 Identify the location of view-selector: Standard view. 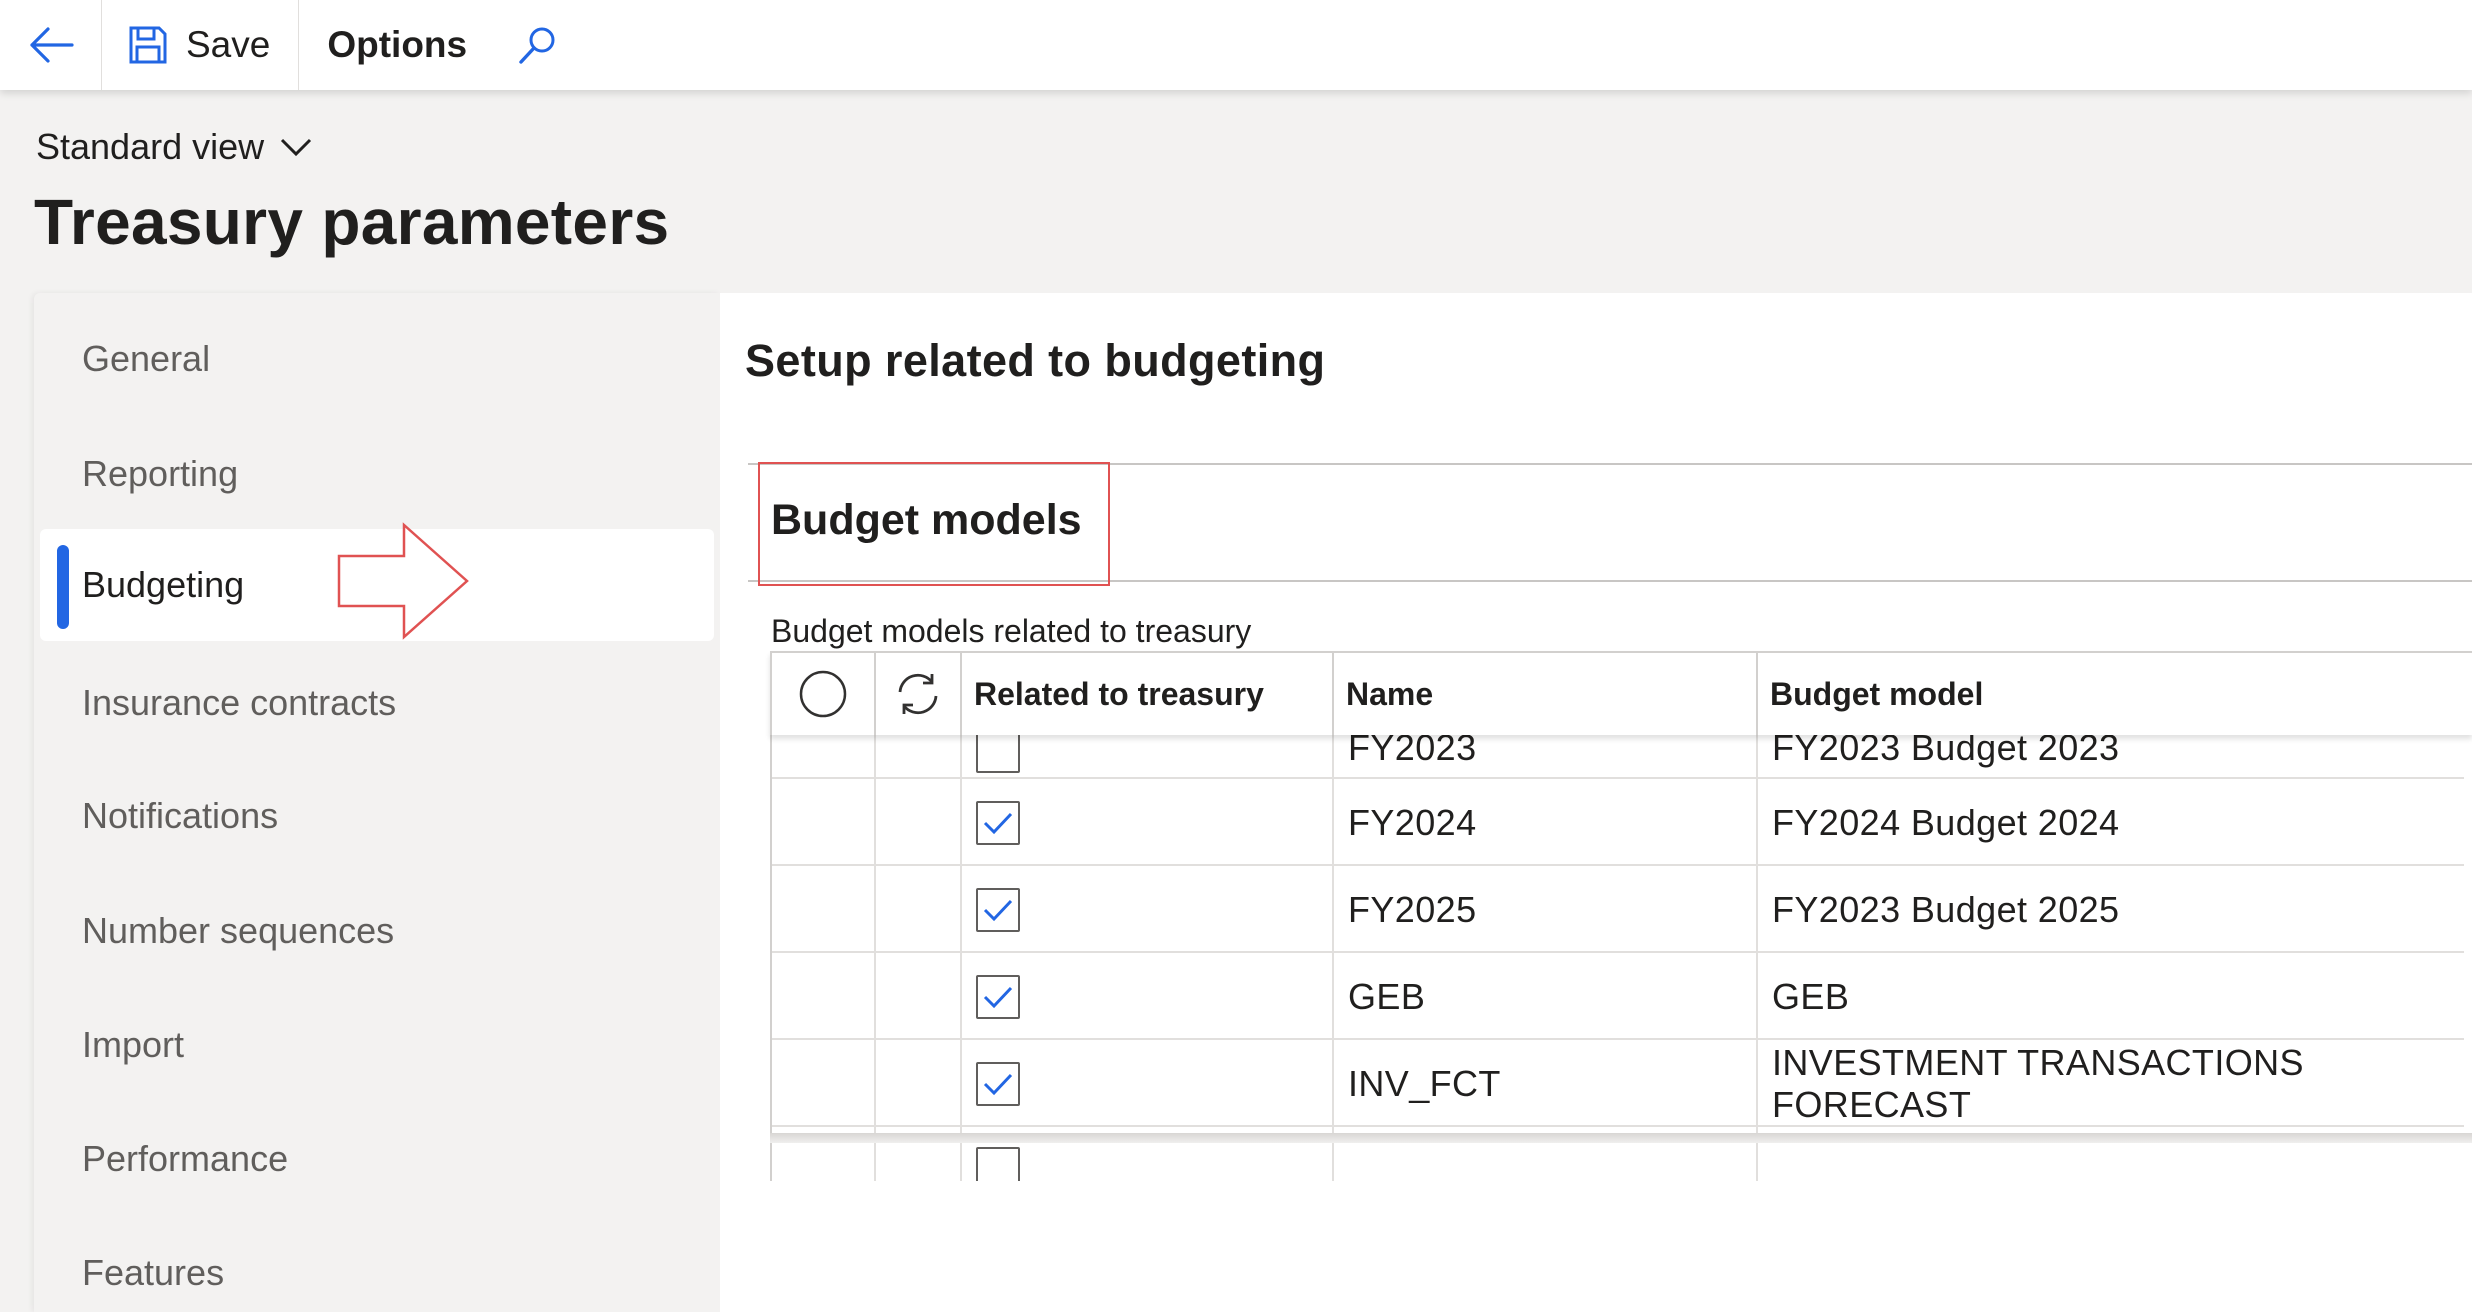
(174, 147).